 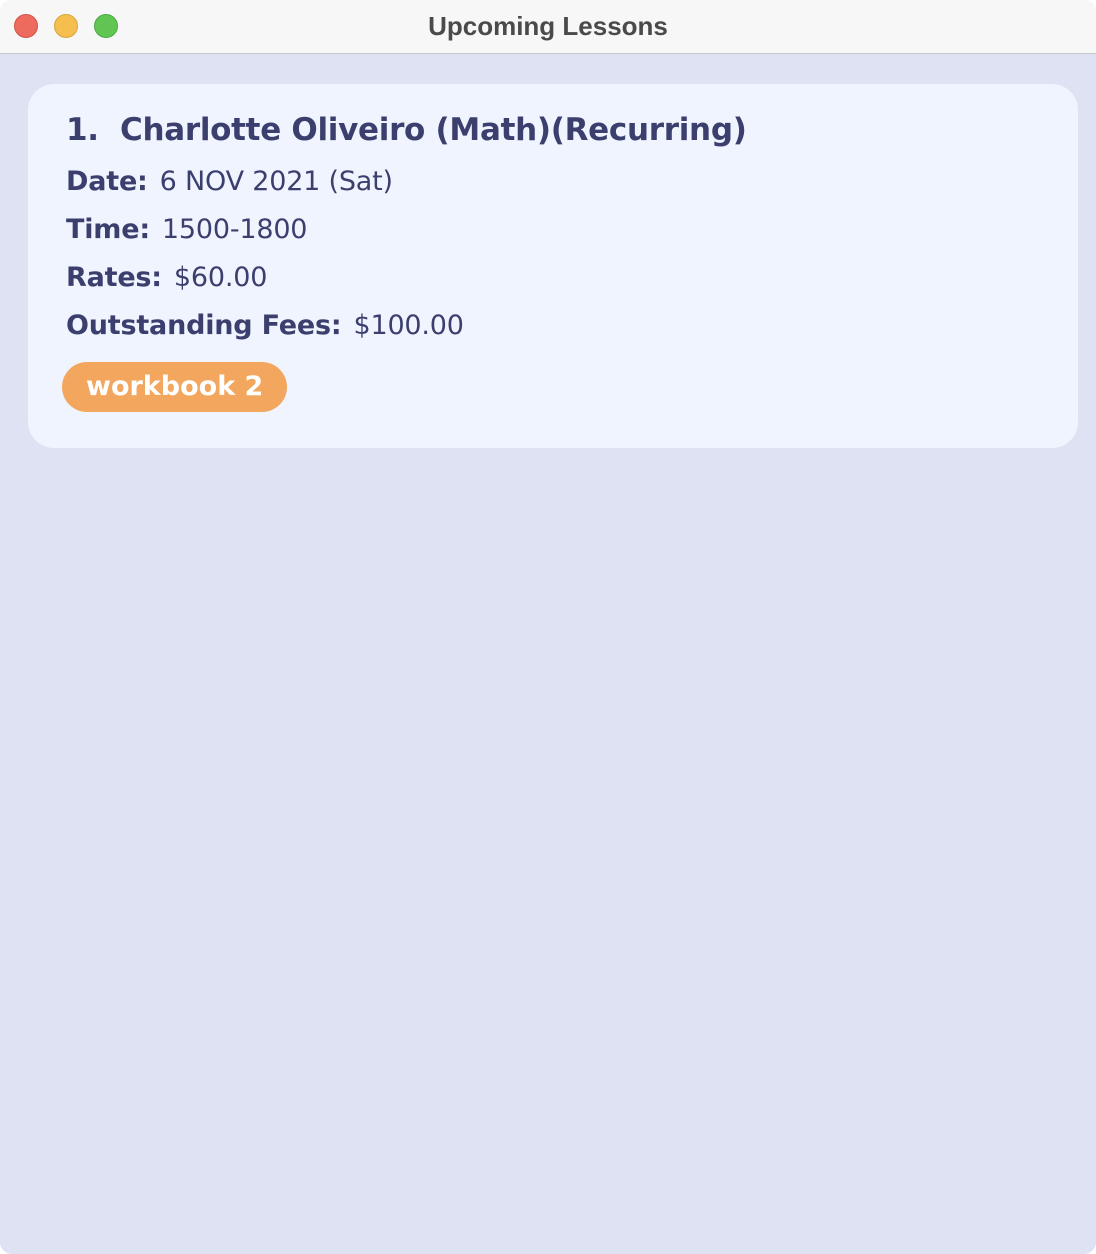 What do you see at coordinates (166, 277) in the screenshot?
I see `lesson-rates-row: Rates: $60.00` at bounding box center [166, 277].